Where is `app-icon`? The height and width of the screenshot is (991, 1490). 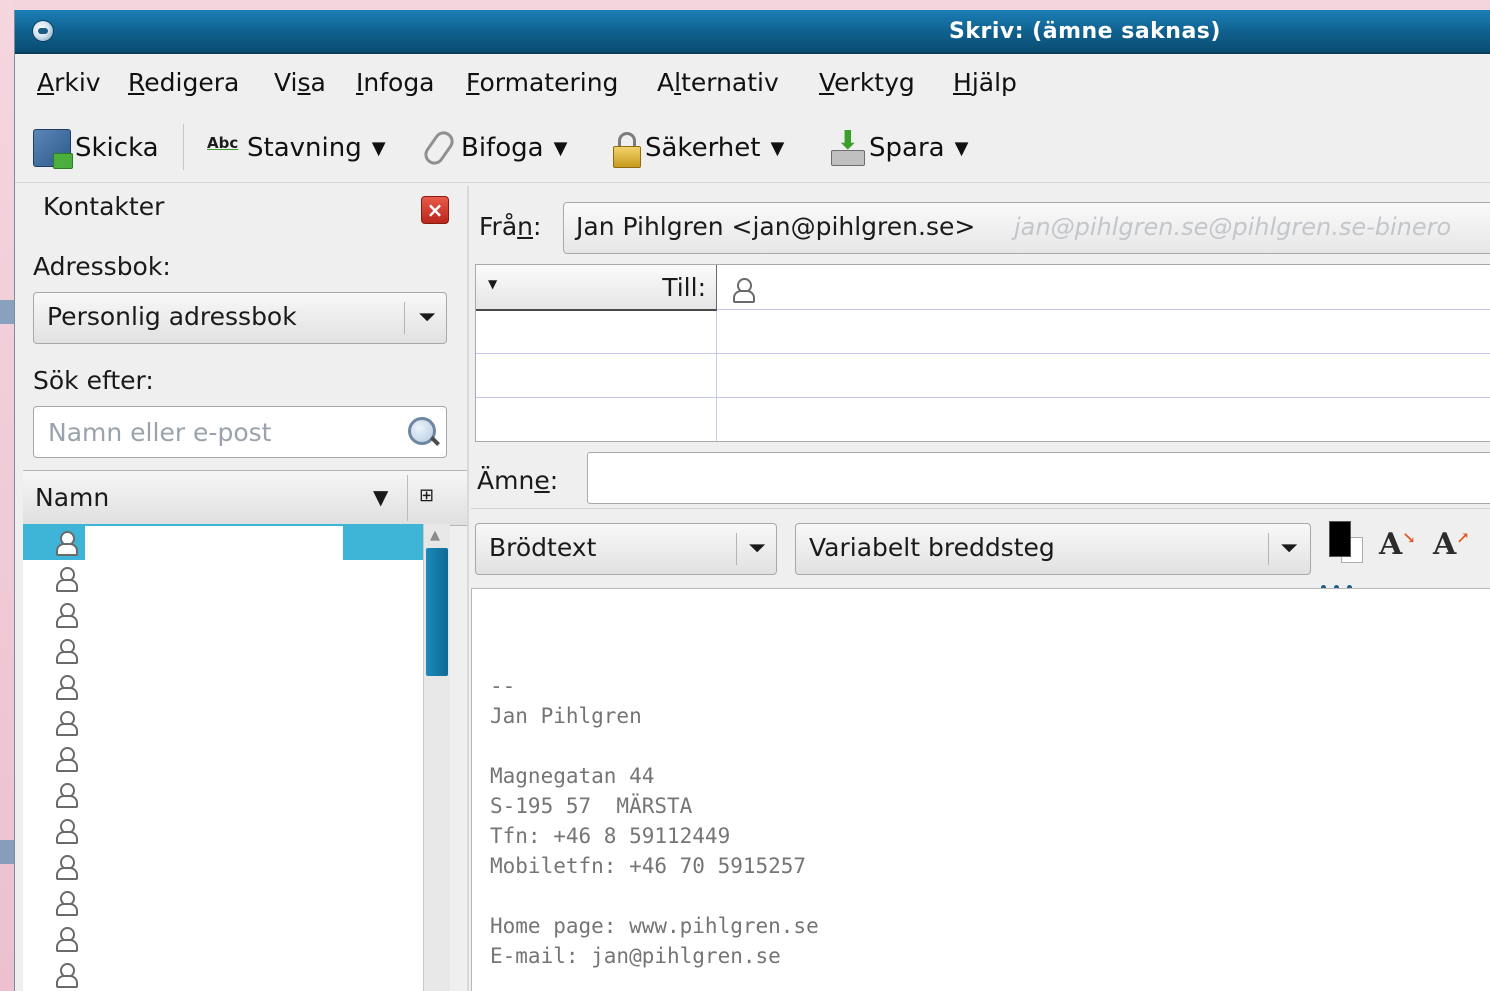 app-icon is located at coordinates (43, 31).